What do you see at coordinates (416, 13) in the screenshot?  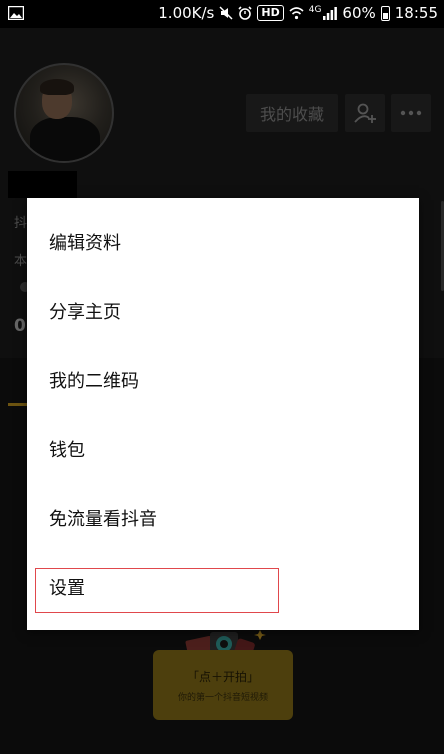 I see `clock: 18:55` at bounding box center [416, 13].